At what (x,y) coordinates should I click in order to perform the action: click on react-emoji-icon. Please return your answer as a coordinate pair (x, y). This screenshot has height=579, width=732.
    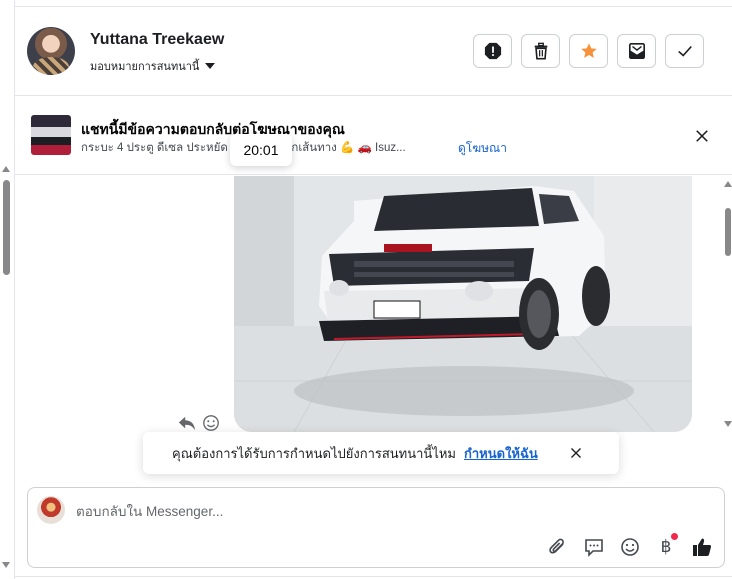
    Looking at the image, I should click on (211, 423).